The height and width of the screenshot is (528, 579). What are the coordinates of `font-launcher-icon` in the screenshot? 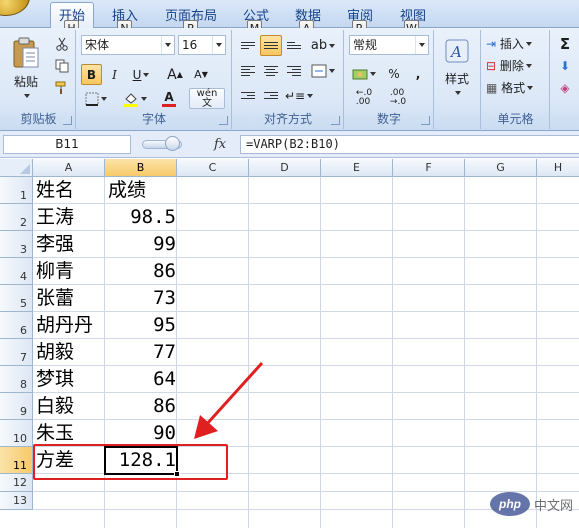 It's located at (223, 120).